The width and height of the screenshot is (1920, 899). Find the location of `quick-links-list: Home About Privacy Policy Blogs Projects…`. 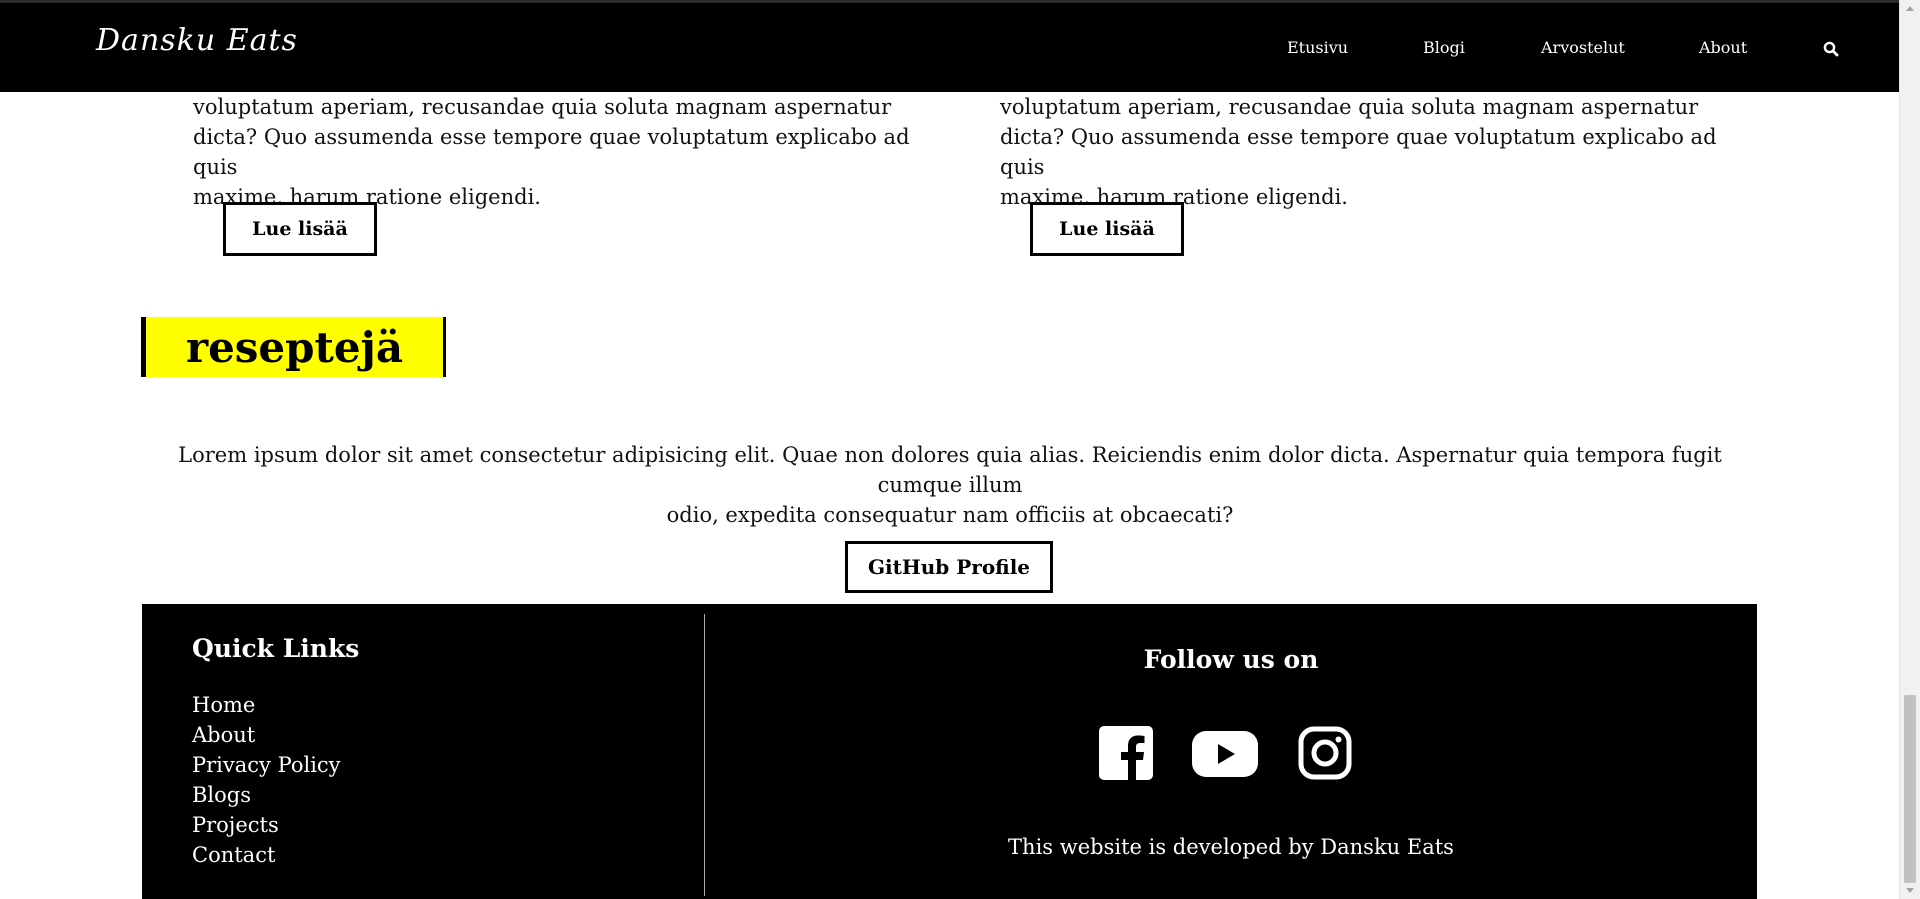

quick-links-list: Home About Privacy Policy Blogs Projects… is located at coordinates (266, 780).